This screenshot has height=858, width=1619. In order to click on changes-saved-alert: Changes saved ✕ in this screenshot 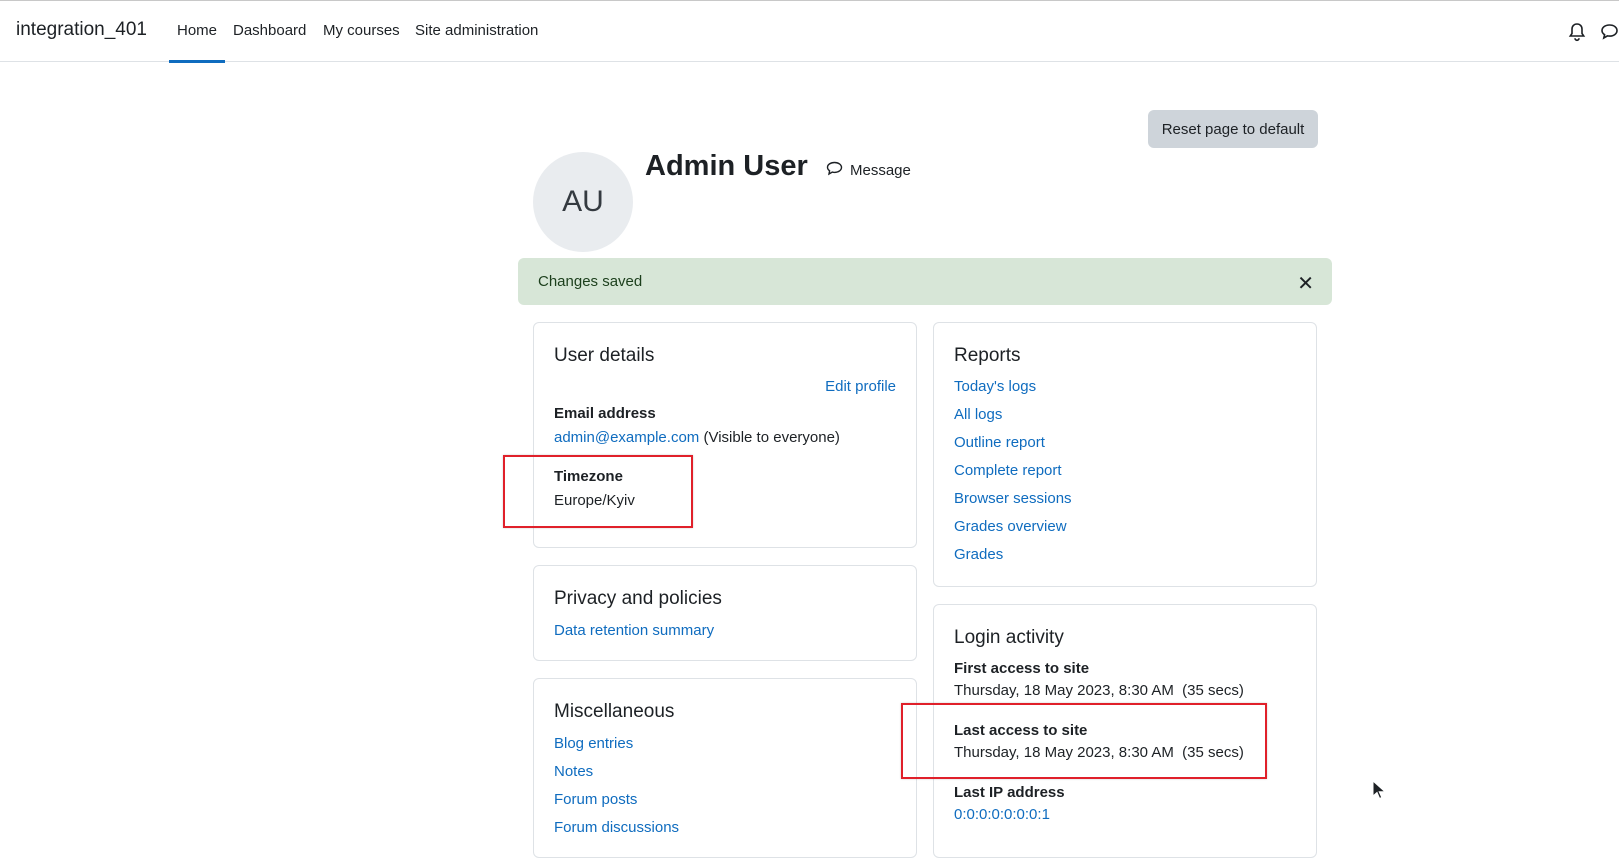, I will do `click(925, 281)`.